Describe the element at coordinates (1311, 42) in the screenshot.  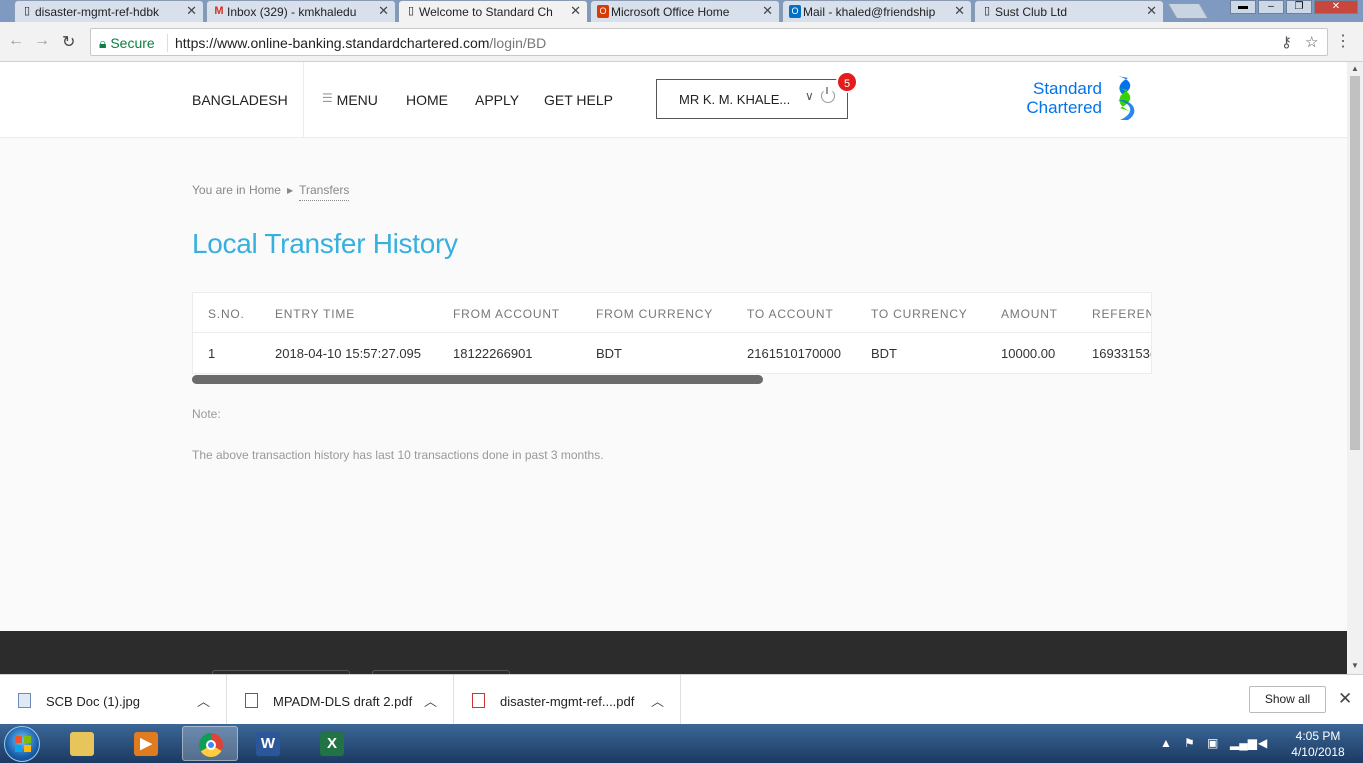
I see `bookmark-star-icon: ☆` at that location.